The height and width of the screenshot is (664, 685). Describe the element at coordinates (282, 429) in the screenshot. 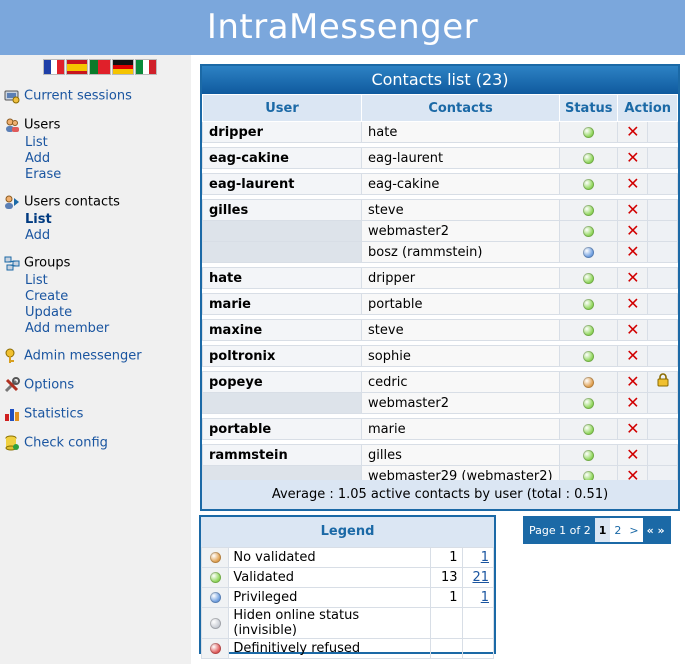

I see `user-cell: portable` at that location.